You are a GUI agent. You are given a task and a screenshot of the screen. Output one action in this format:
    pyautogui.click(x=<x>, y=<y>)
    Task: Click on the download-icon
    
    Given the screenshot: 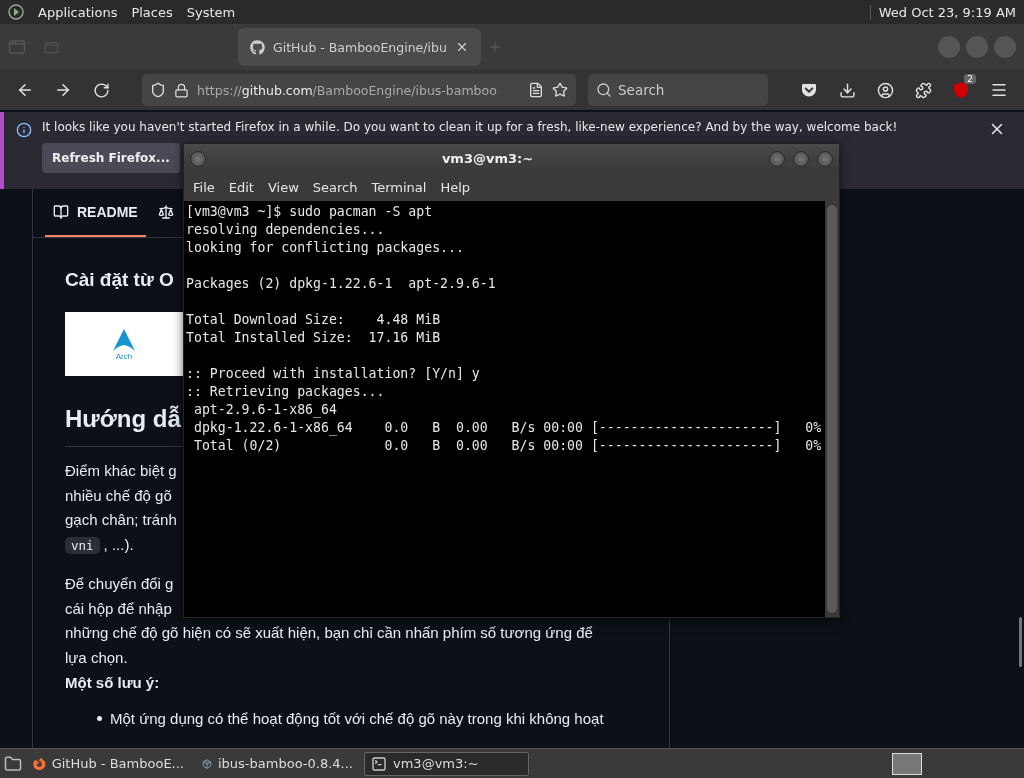 What is the action you would take?
    pyautogui.click(x=847, y=90)
    